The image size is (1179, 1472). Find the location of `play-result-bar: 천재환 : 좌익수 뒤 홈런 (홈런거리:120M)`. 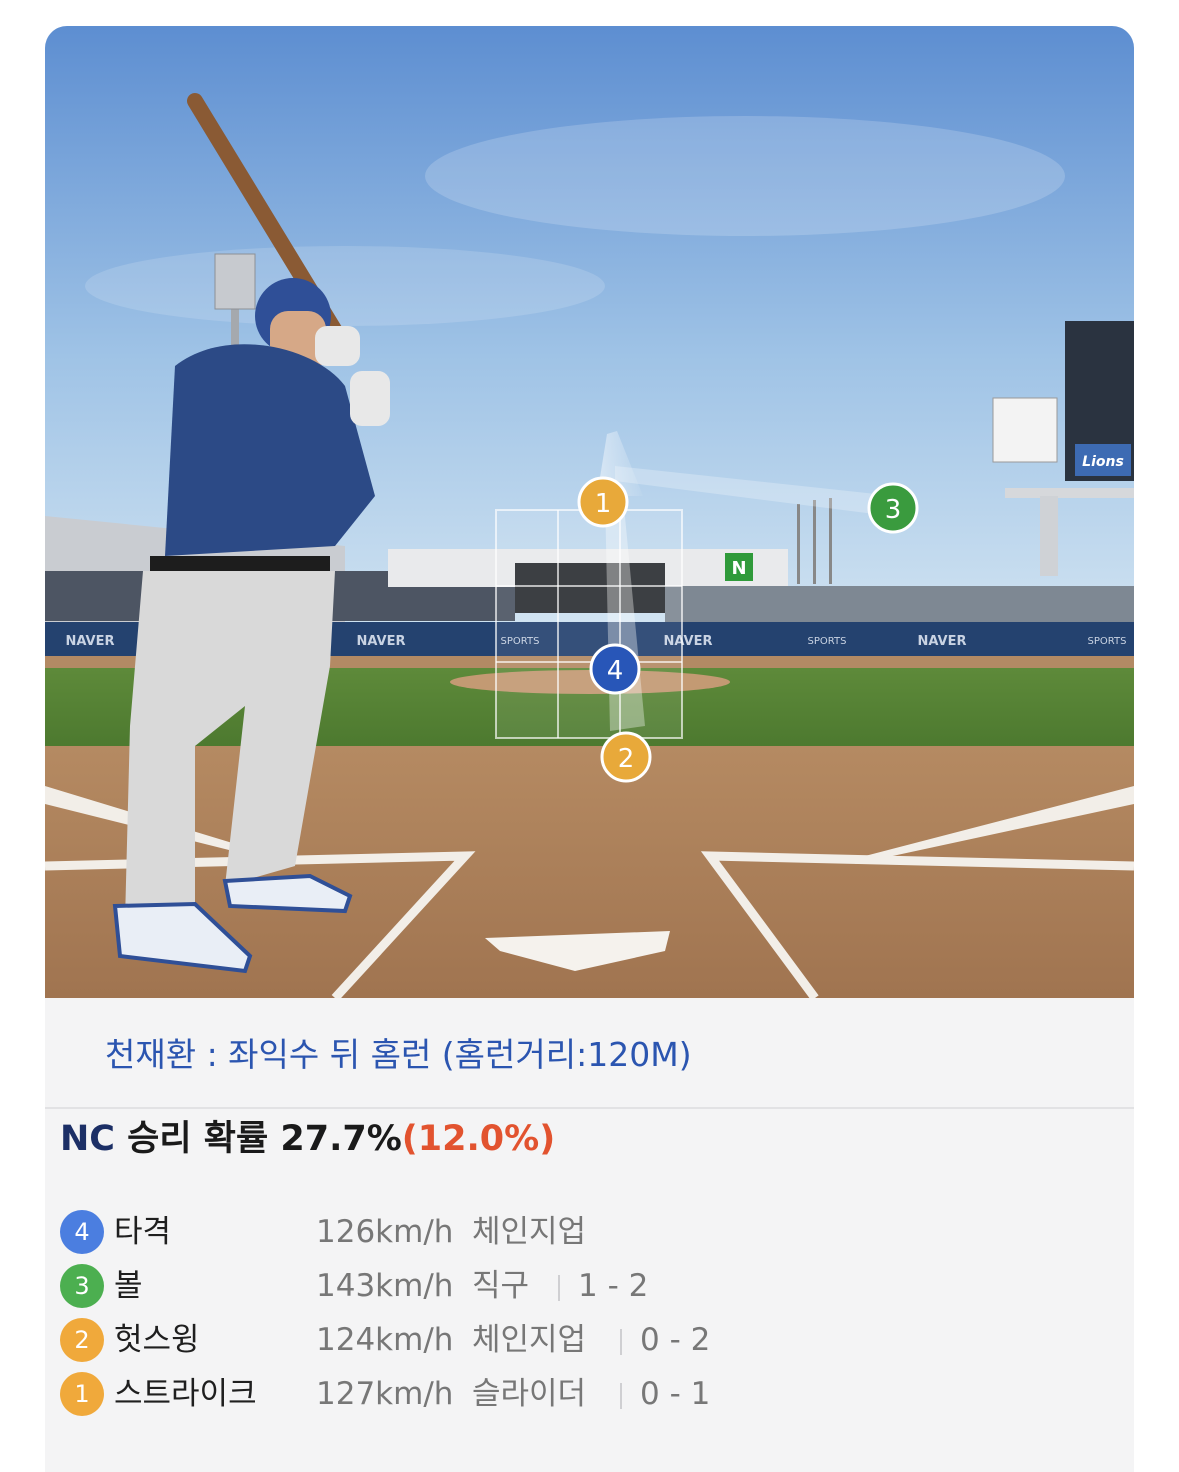

play-result-bar: 천재환 : 좌익수 뒤 홈런 (홈런거리:120M) is located at coordinates (589, 1053).